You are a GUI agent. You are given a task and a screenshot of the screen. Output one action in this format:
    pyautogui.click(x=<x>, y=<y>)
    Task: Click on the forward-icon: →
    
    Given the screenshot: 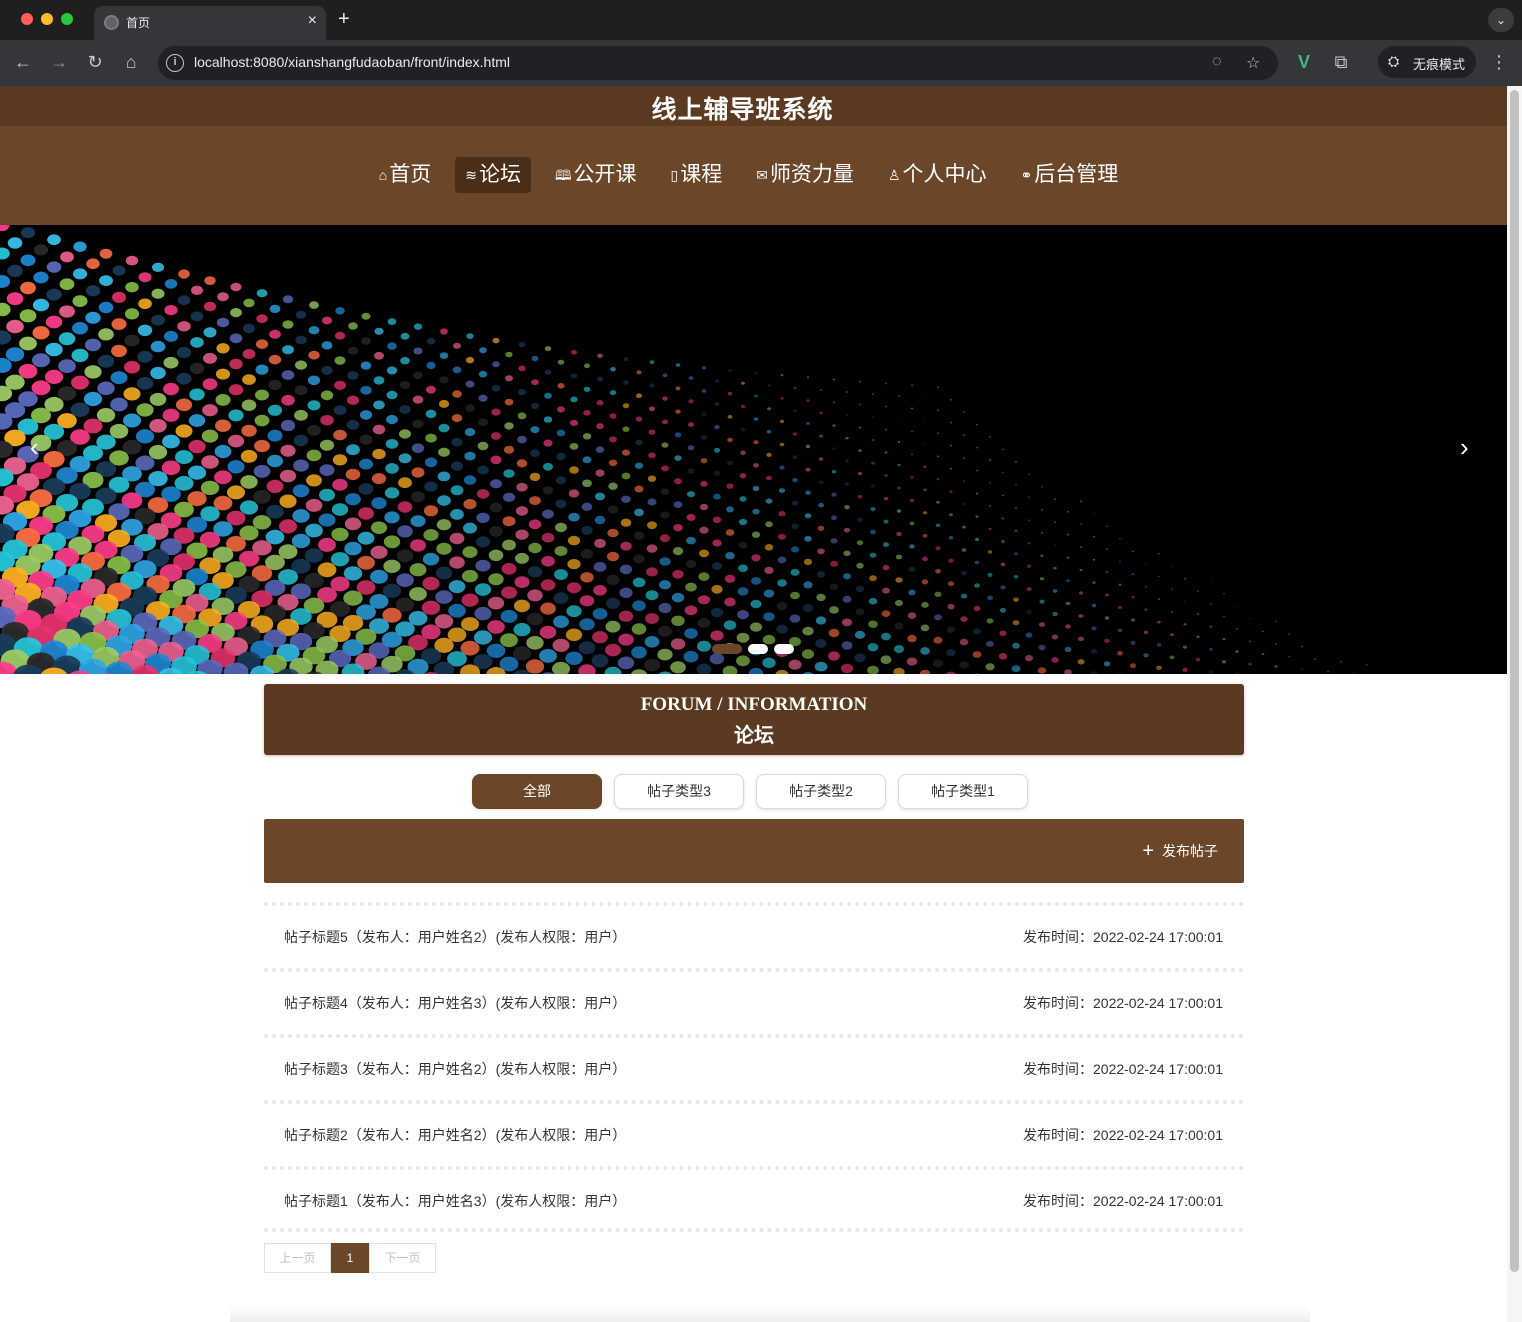 What is the action you would take?
    pyautogui.click(x=59, y=62)
    